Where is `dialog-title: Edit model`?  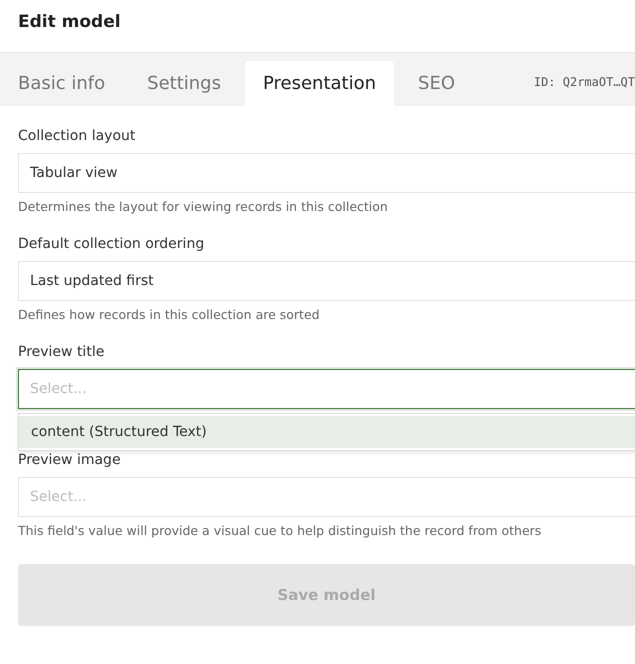 dialog-title: Edit model is located at coordinates (69, 22).